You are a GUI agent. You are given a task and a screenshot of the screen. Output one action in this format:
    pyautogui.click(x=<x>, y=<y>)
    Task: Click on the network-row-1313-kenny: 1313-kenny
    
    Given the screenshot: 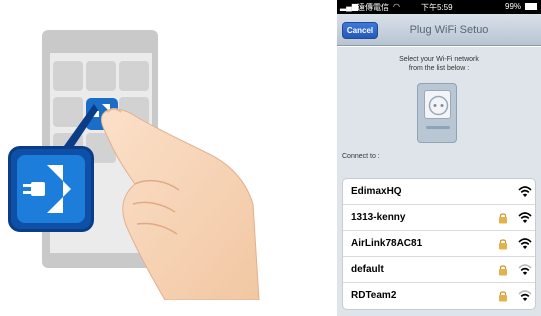 What is the action you would take?
    pyautogui.click(x=439, y=218)
    